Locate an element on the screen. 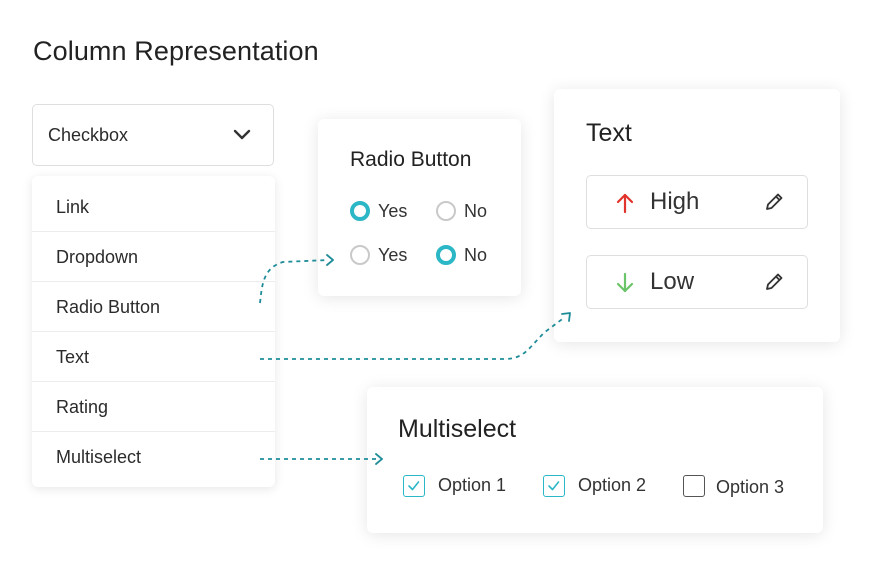 The width and height of the screenshot is (880, 580). connector-arrows is located at coordinates (415, 359).